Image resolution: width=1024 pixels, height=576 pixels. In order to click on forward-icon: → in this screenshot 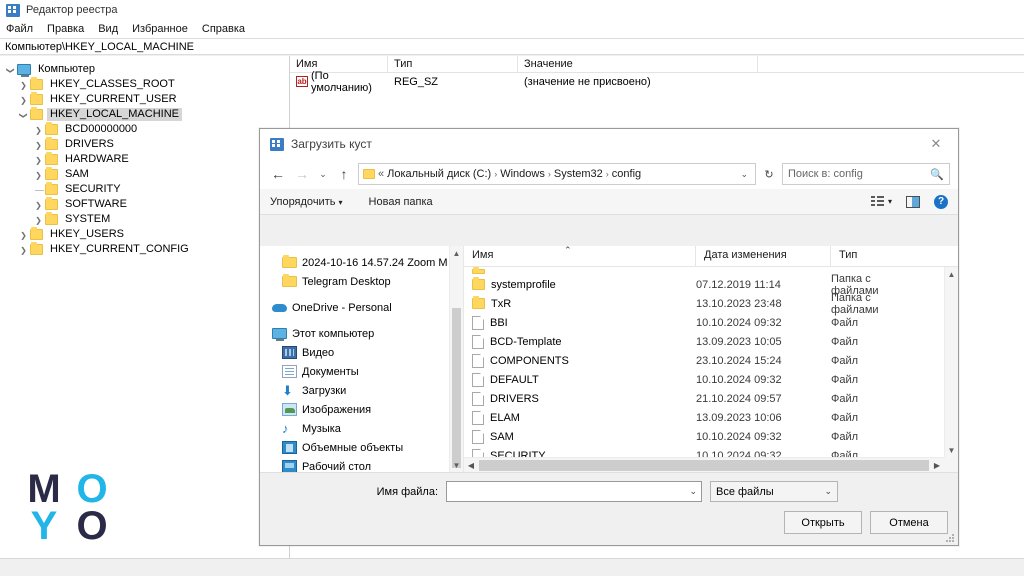, I will do `click(302, 174)`.